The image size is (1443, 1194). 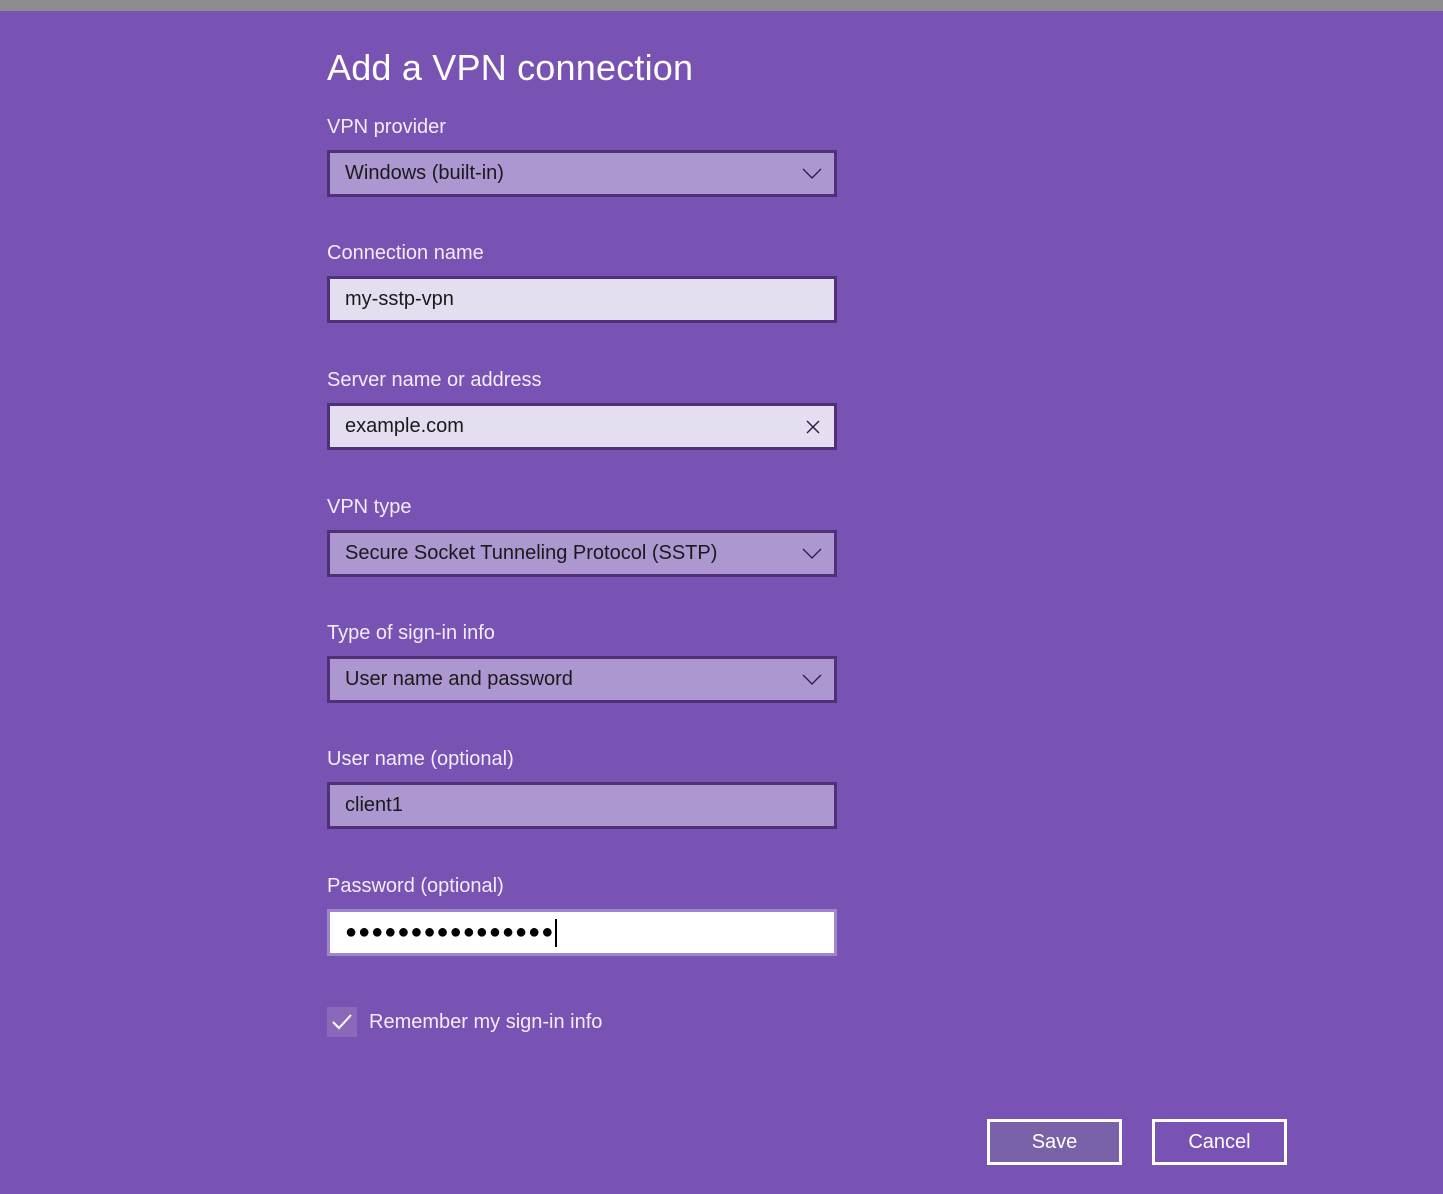 What do you see at coordinates (369, 507) in the screenshot?
I see `vpn-type-label: VPN type` at bounding box center [369, 507].